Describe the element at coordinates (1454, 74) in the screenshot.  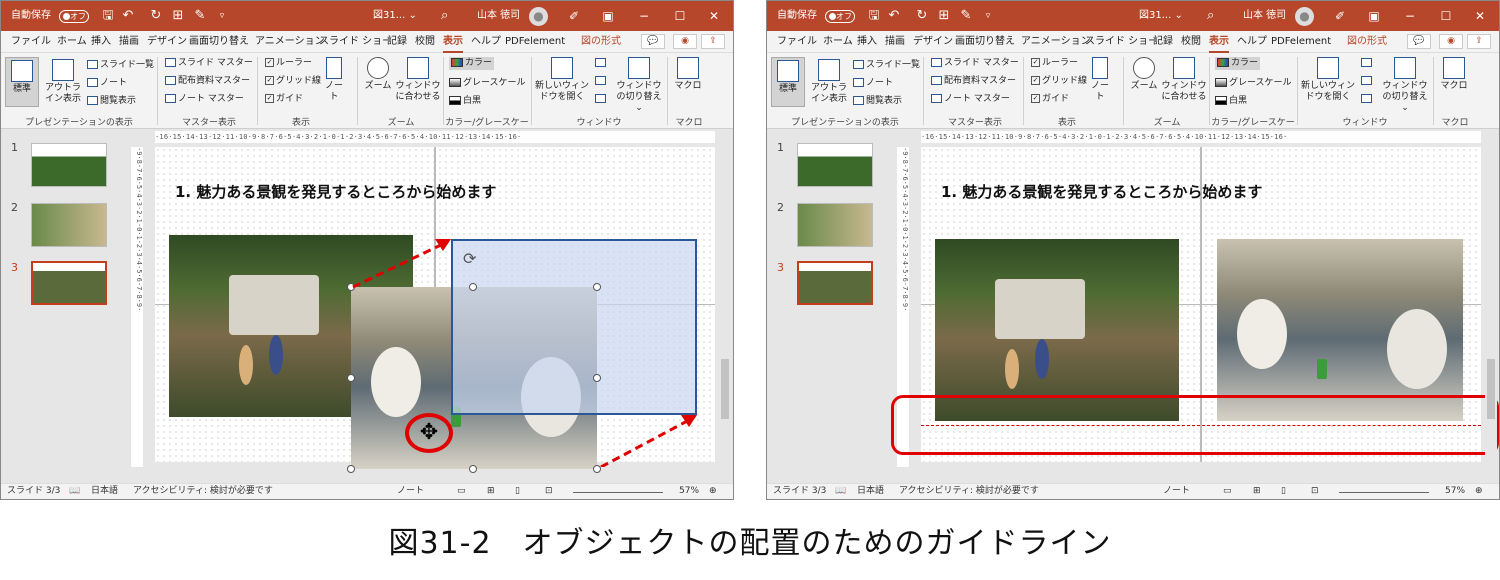
I see `macro-button: マクロ` at that location.